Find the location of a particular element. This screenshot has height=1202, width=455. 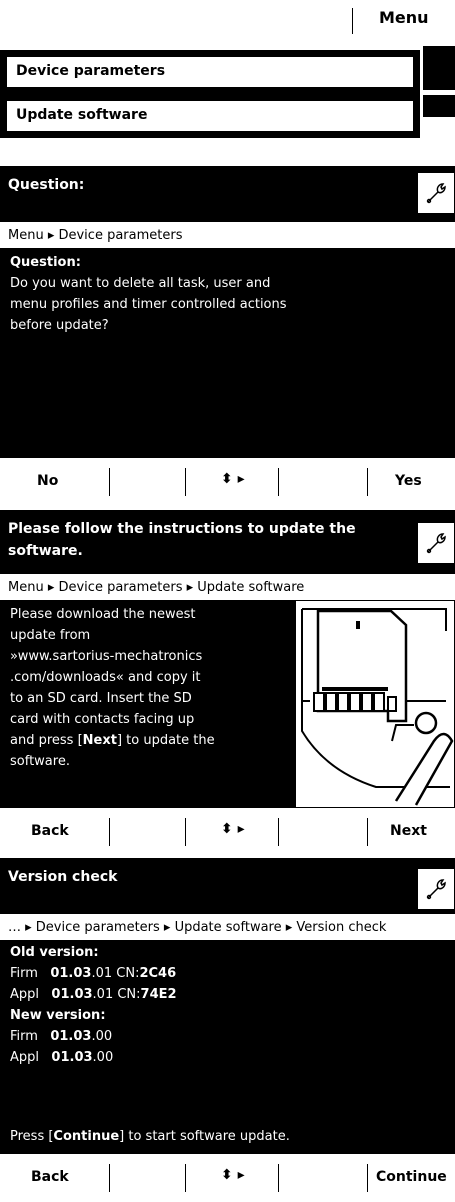

screen-title-line: software. is located at coordinates (45, 551).